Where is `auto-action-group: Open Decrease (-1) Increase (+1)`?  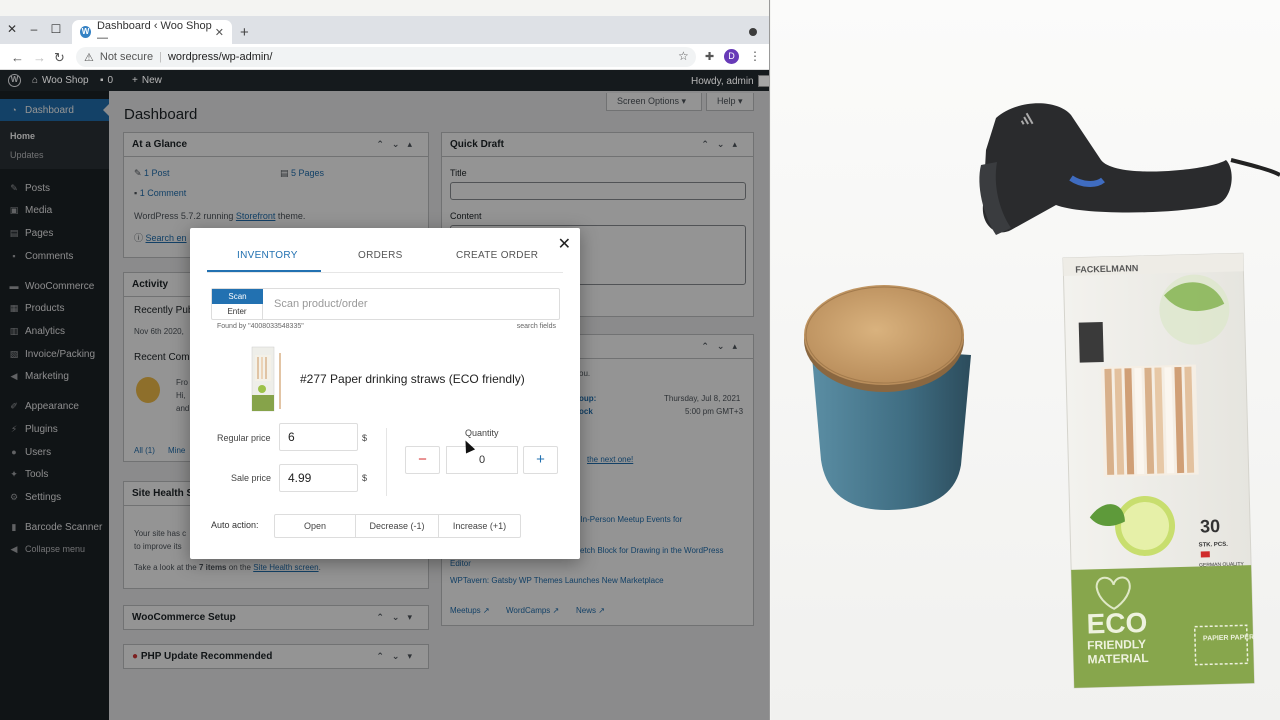 auto-action-group: Open Decrease (-1) Increase (+1) is located at coordinates (397, 526).